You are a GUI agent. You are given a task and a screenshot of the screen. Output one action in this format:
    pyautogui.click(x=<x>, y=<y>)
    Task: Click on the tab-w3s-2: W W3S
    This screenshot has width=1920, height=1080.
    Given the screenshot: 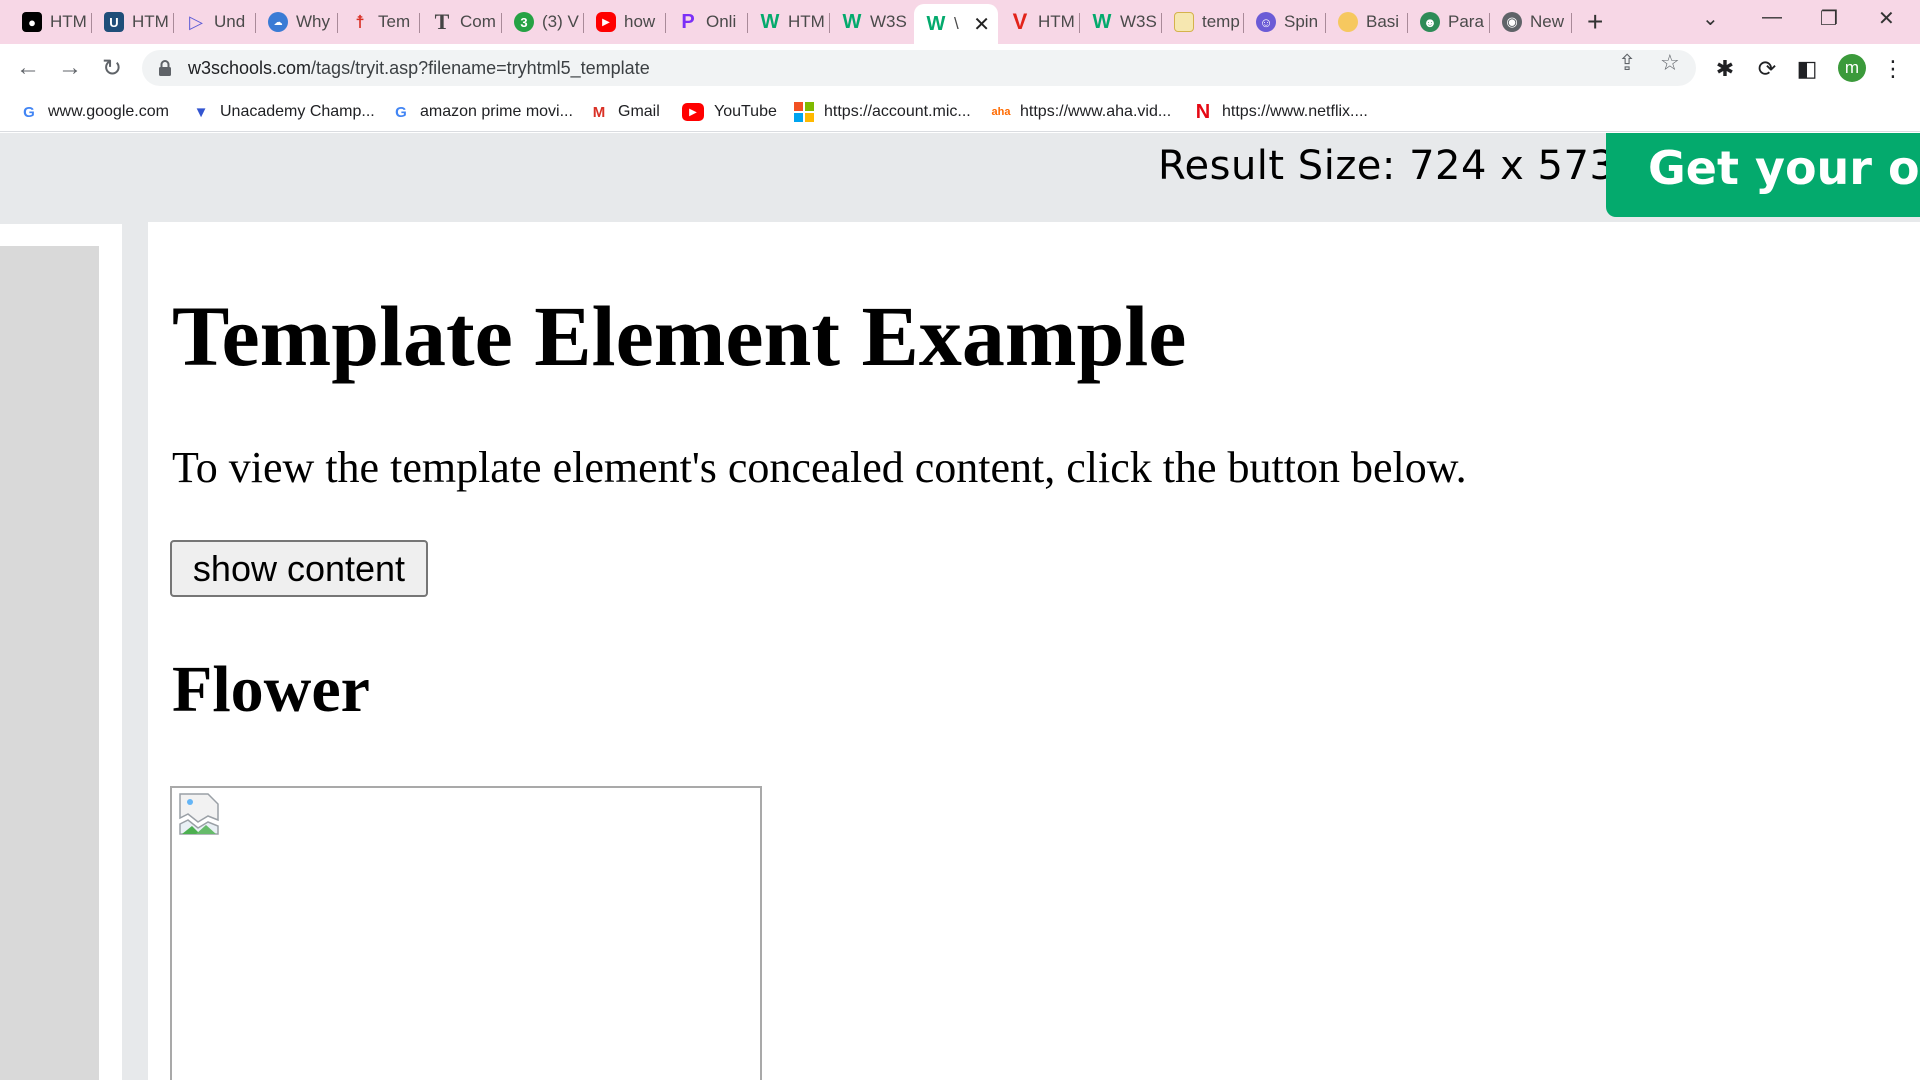 What is the action you would take?
    pyautogui.click(x=1121, y=22)
    